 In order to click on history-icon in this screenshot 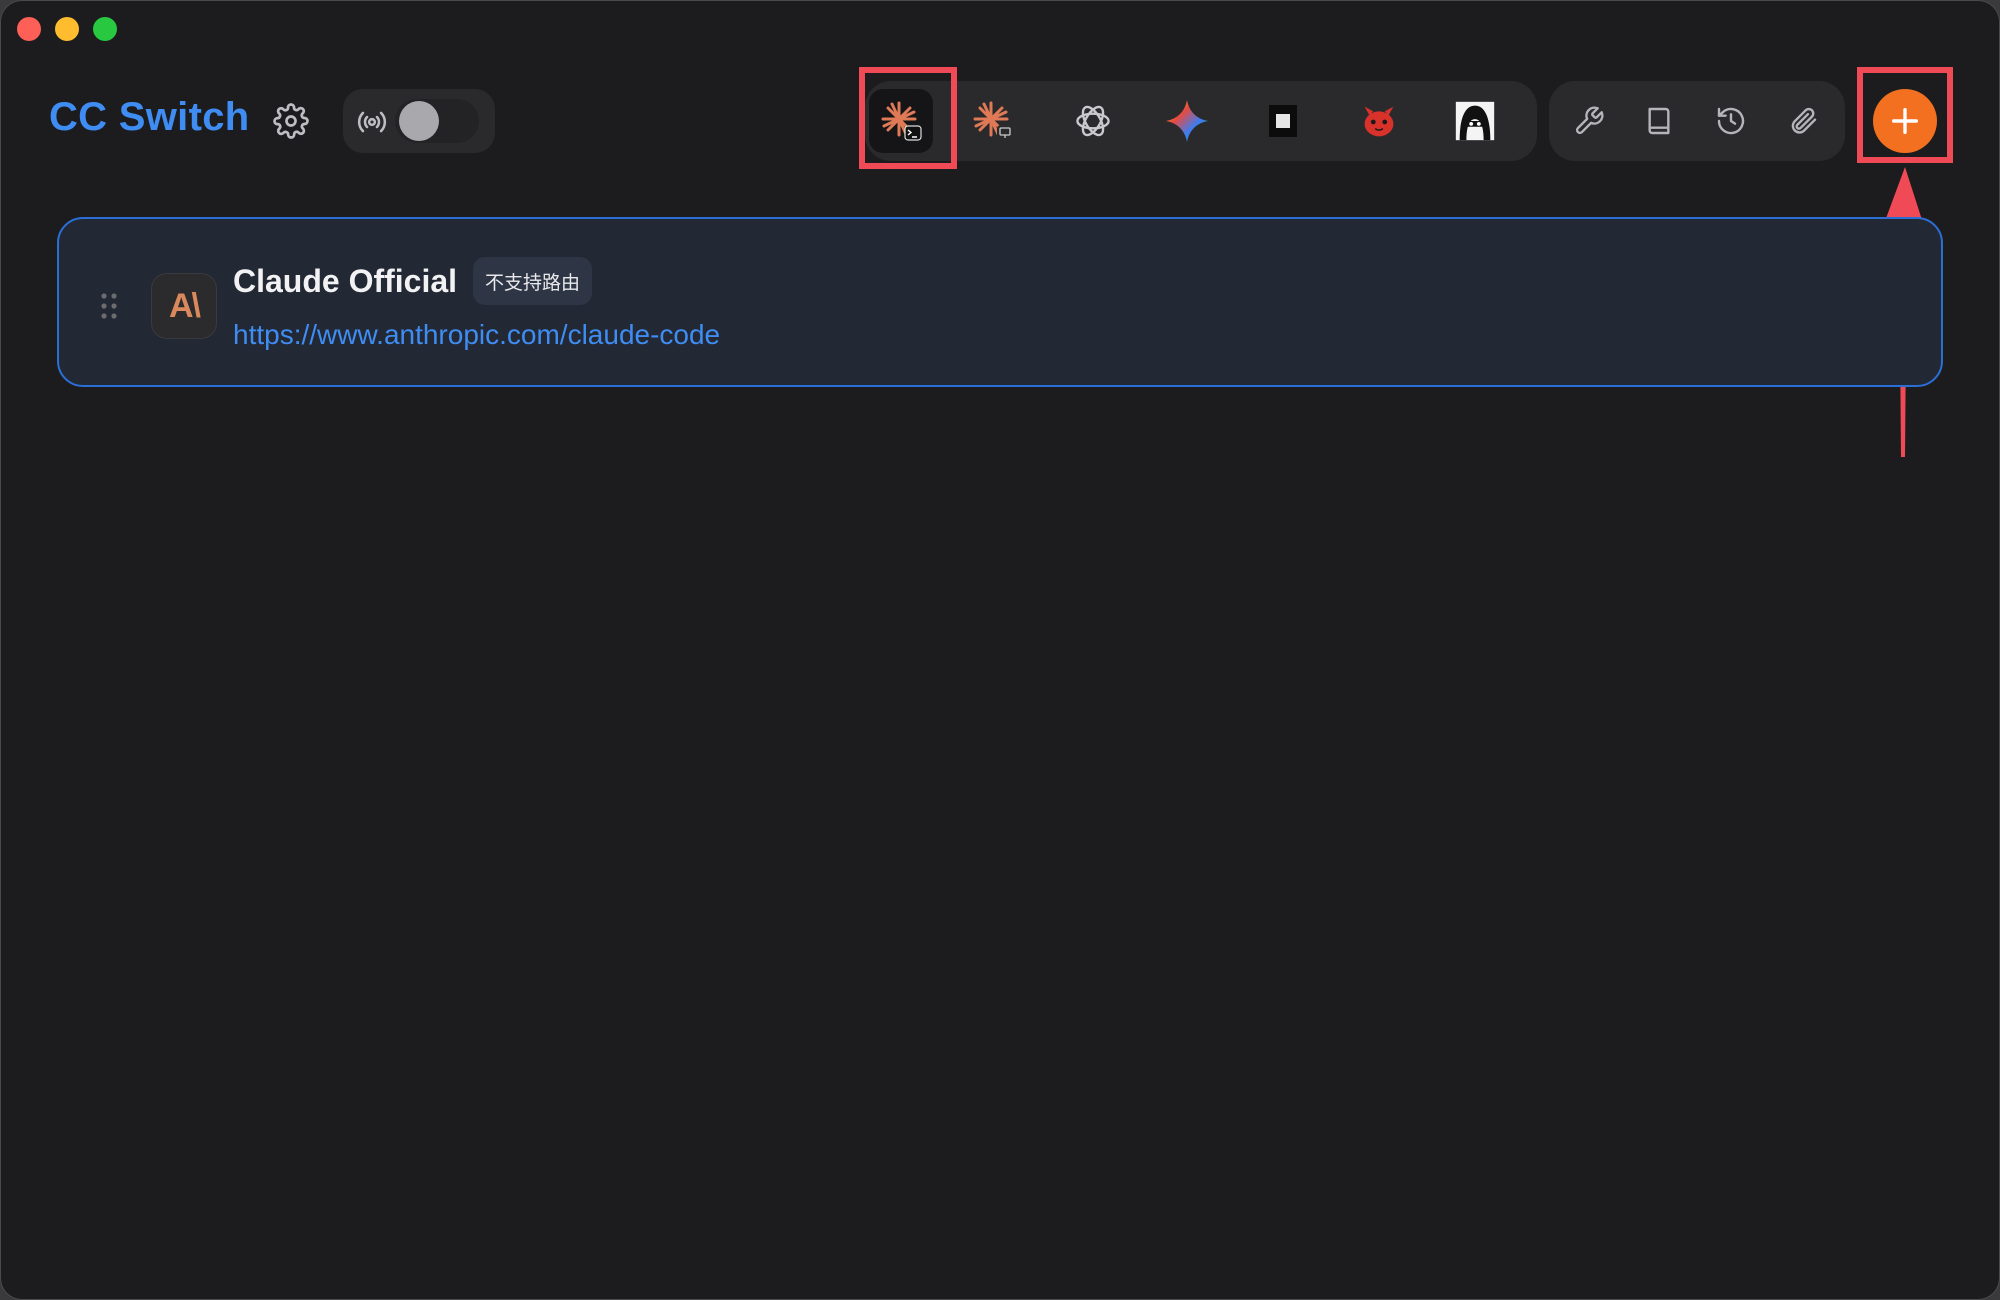, I will do `click(1731, 121)`.